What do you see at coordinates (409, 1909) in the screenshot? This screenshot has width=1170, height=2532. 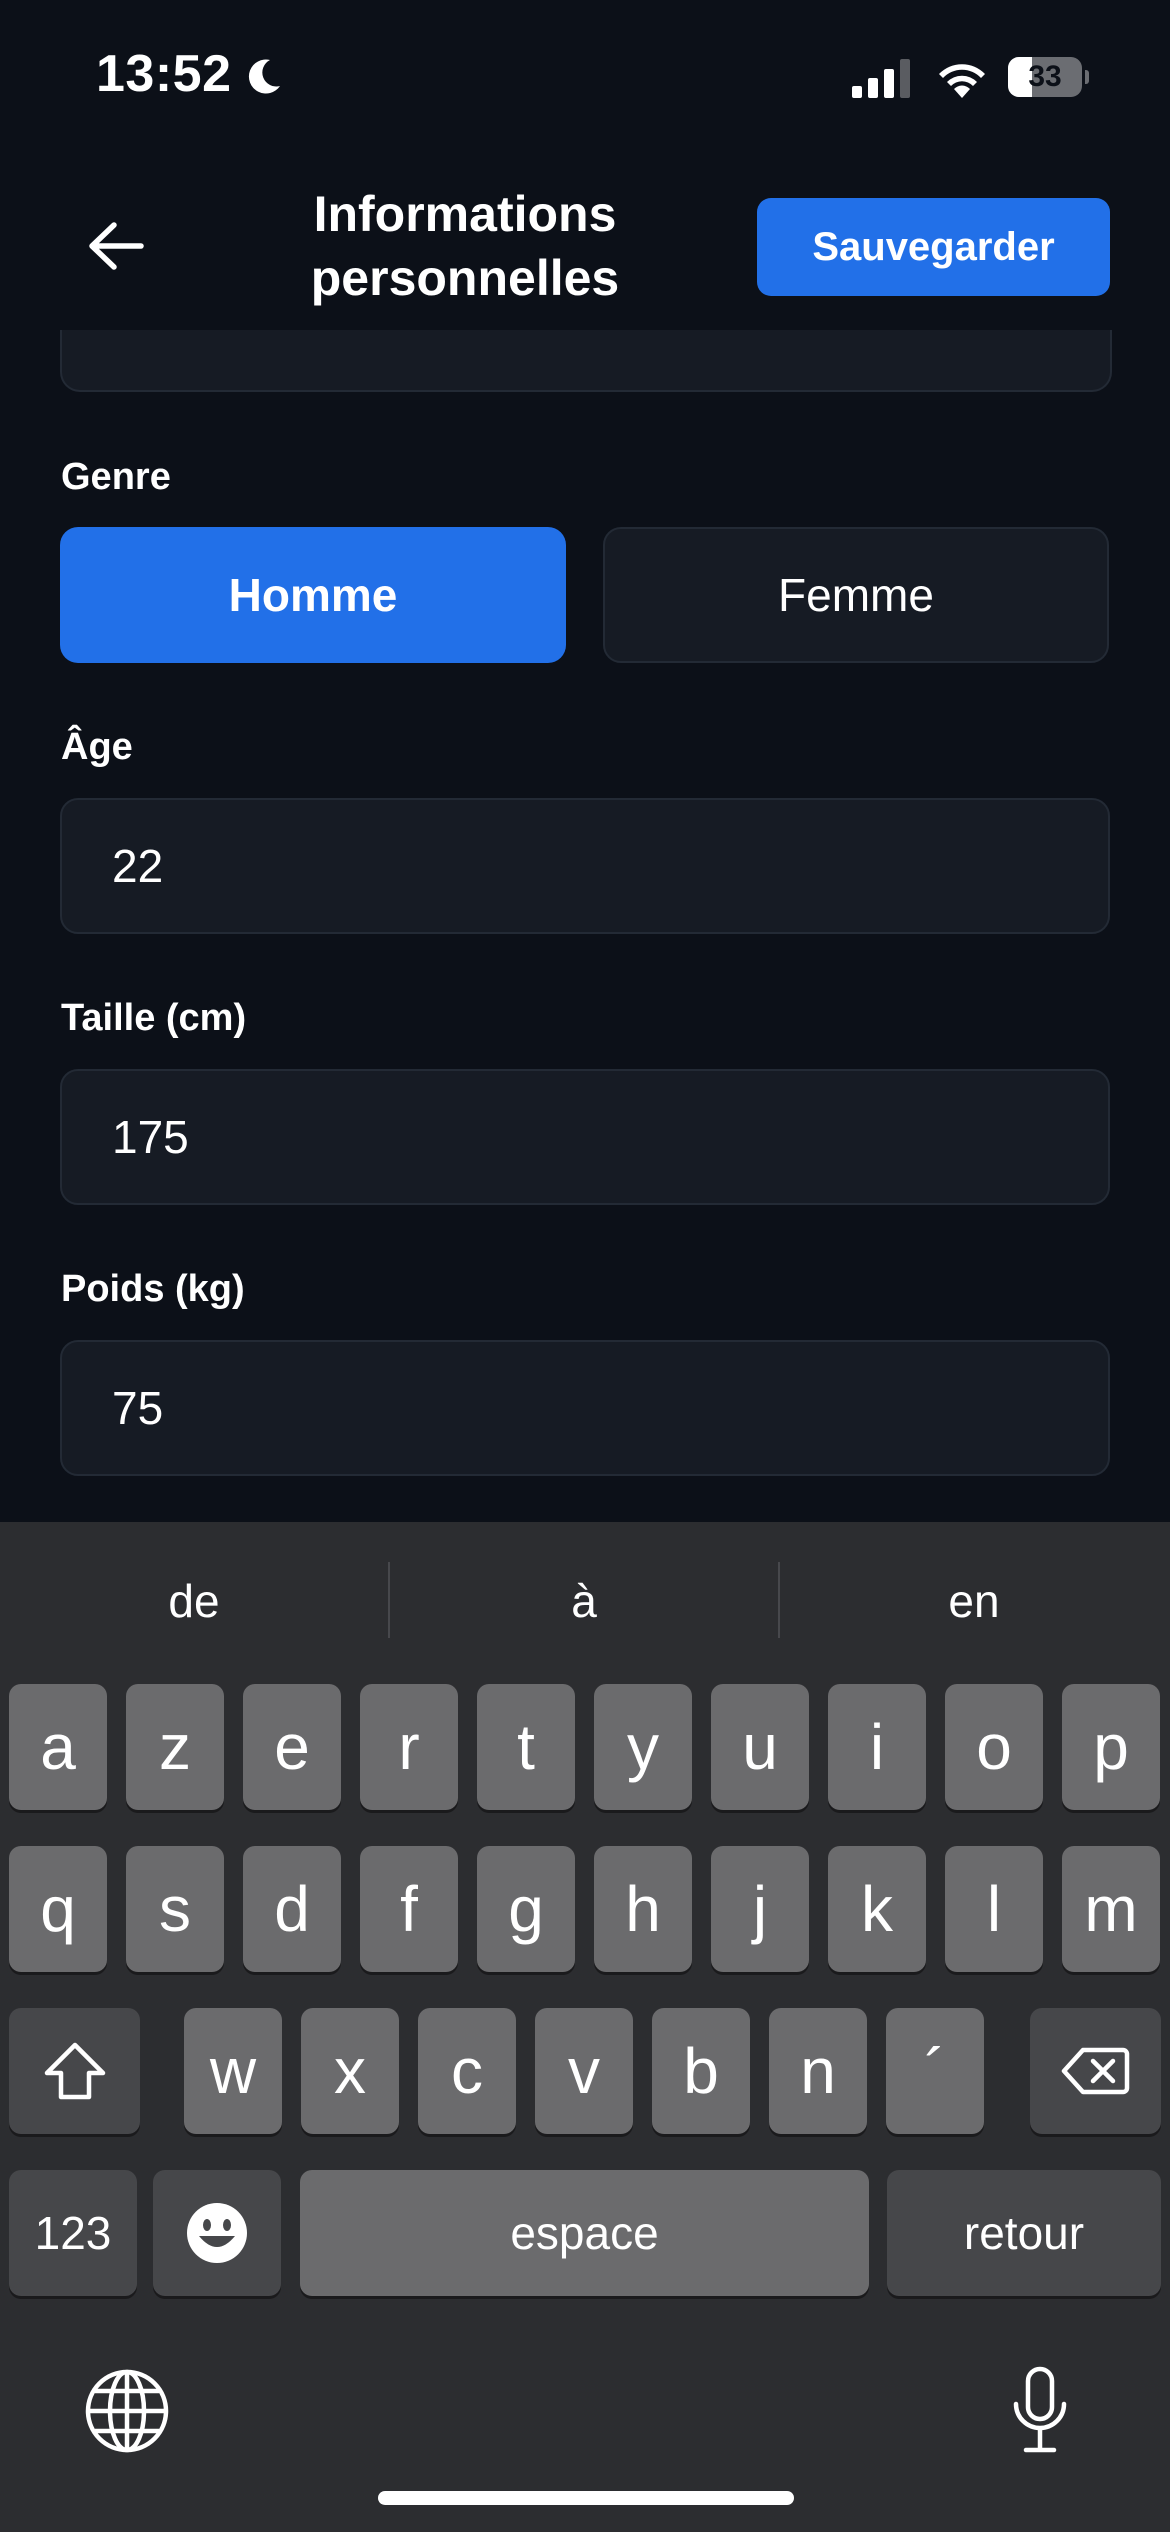 I see `key-f: f` at bounding box center [409, 1909].